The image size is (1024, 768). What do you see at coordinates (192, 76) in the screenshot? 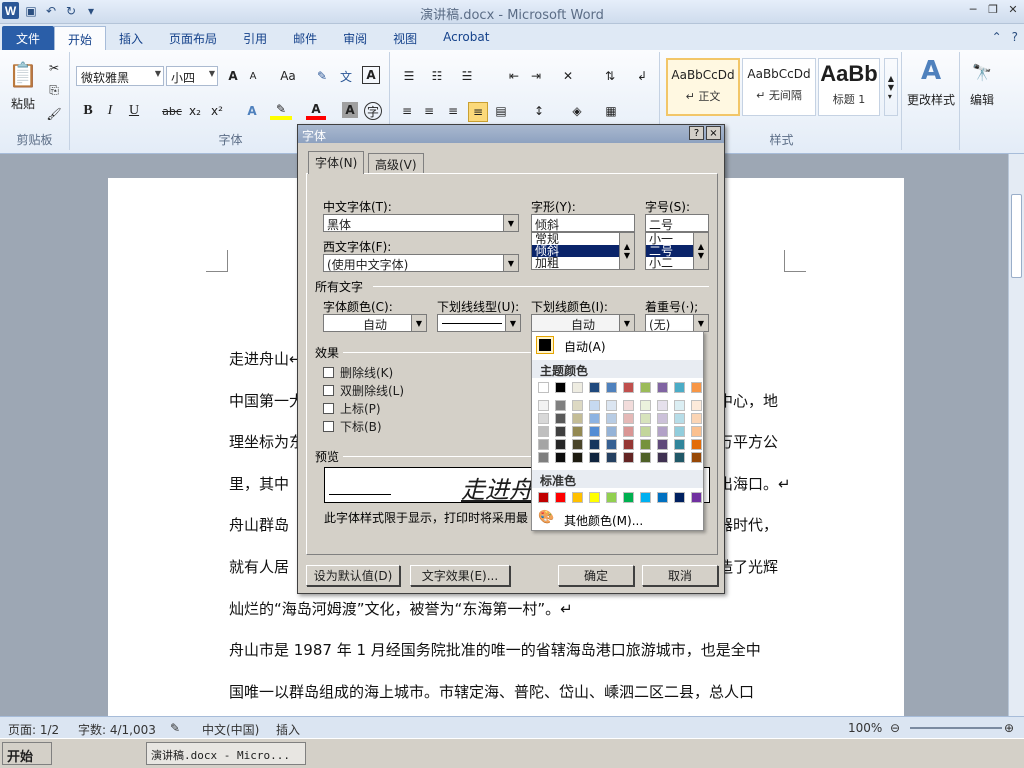
I see `font-size-combo: 小四 ▼` at bounding box center [192, 76].